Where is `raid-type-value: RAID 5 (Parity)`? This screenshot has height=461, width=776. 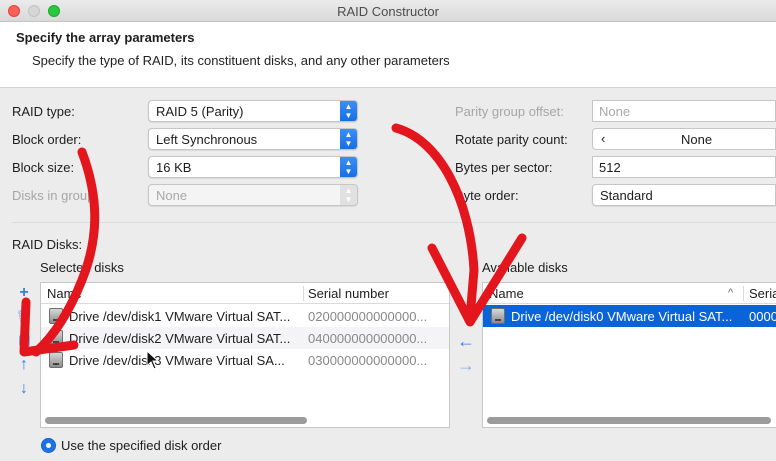 raid-type-value: RAID 5 (Parity) is located at coordinates (200, 111).